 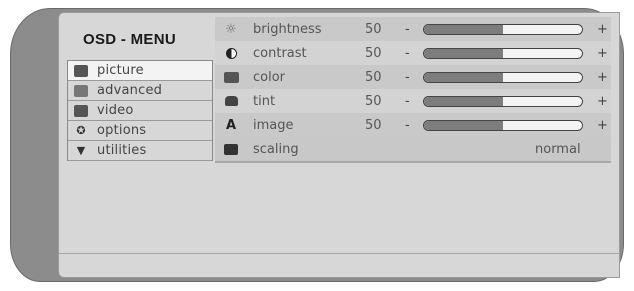 What do you see at coordinates (231, 29) in the screenshot?
I see `sun-icon: ☼` at bounding box center [231, 29].